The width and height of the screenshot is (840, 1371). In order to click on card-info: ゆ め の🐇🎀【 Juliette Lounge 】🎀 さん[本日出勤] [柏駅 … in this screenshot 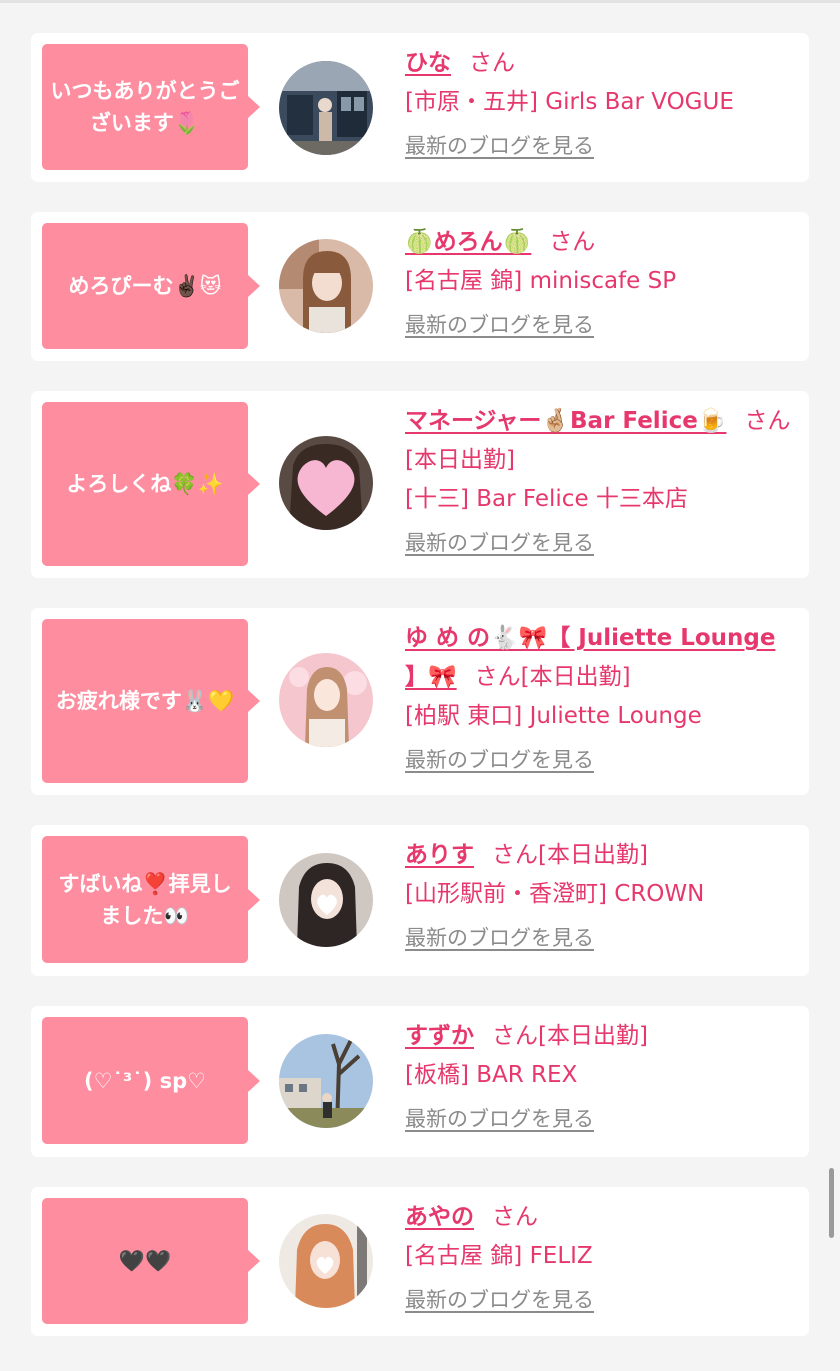, I will do `click(599, 697)`.